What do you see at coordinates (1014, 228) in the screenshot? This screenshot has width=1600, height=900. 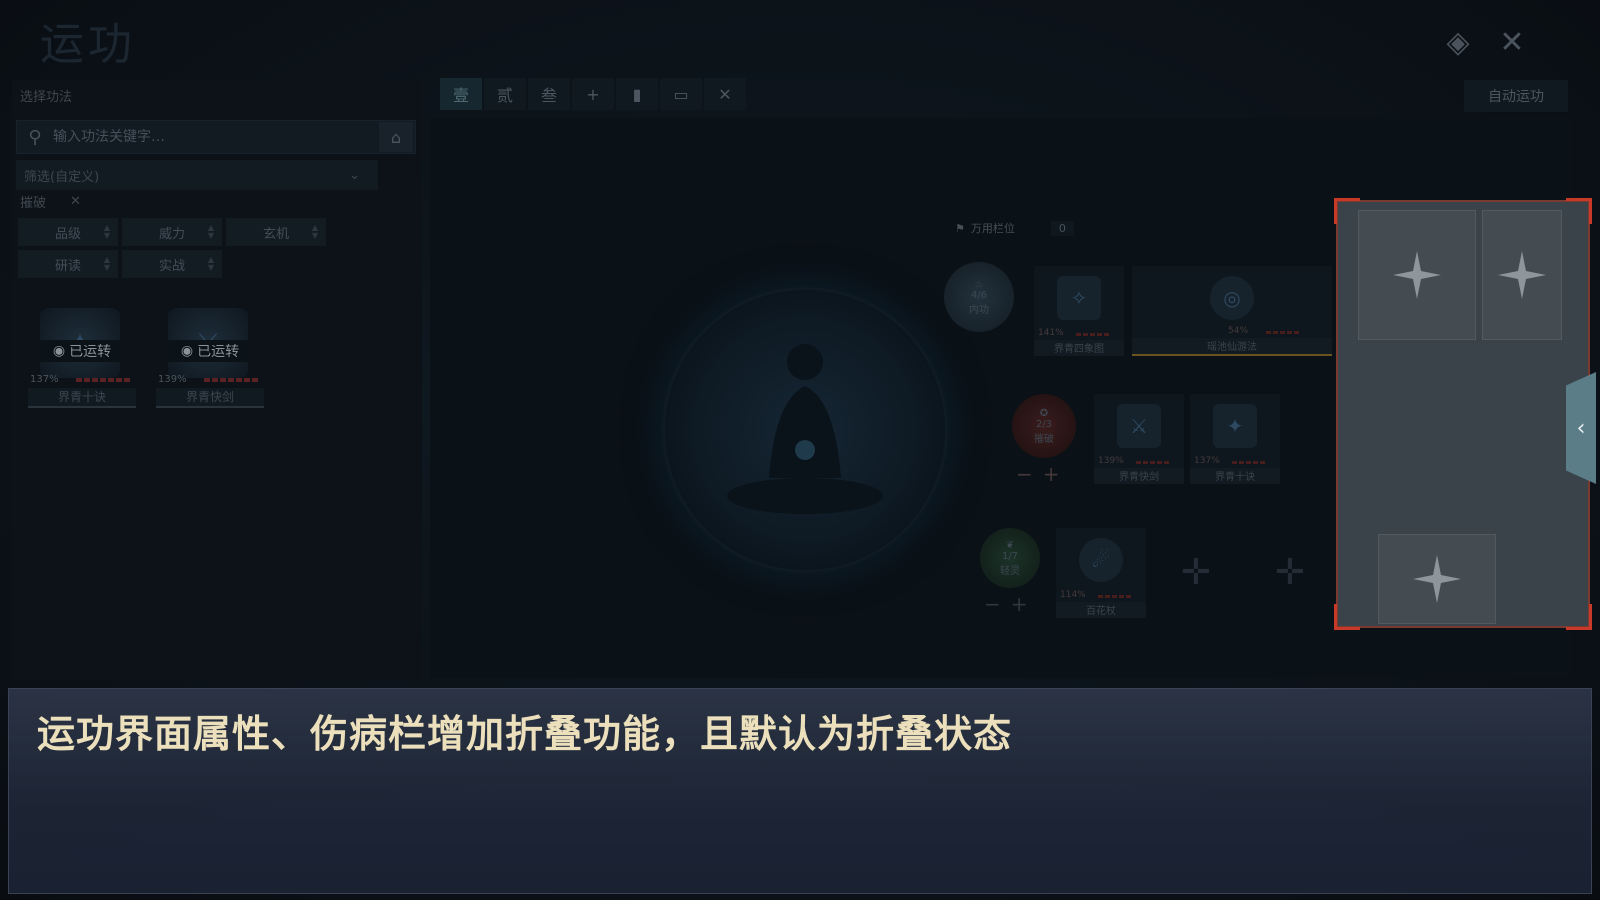 I see `universal-slot-label: ⚑ 万用栏位 0` at bounding box center [1014, 228].